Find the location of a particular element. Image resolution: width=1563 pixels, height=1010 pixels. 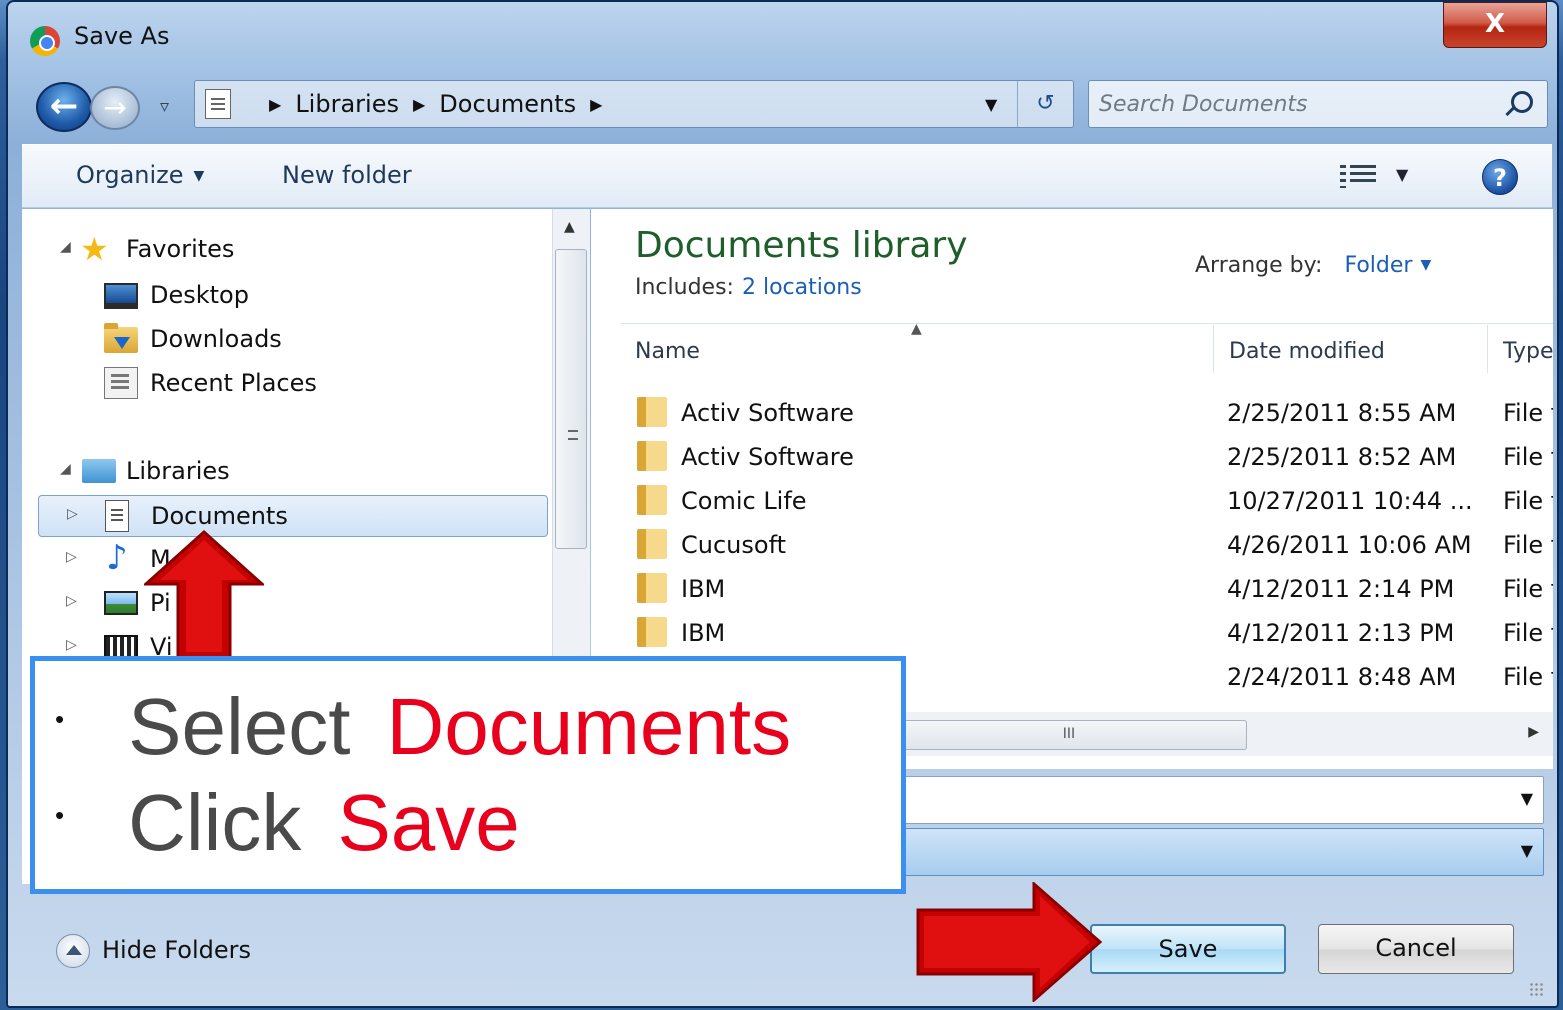

arrange-by-dropdown: Folder is located at coordinates (1378, 265).